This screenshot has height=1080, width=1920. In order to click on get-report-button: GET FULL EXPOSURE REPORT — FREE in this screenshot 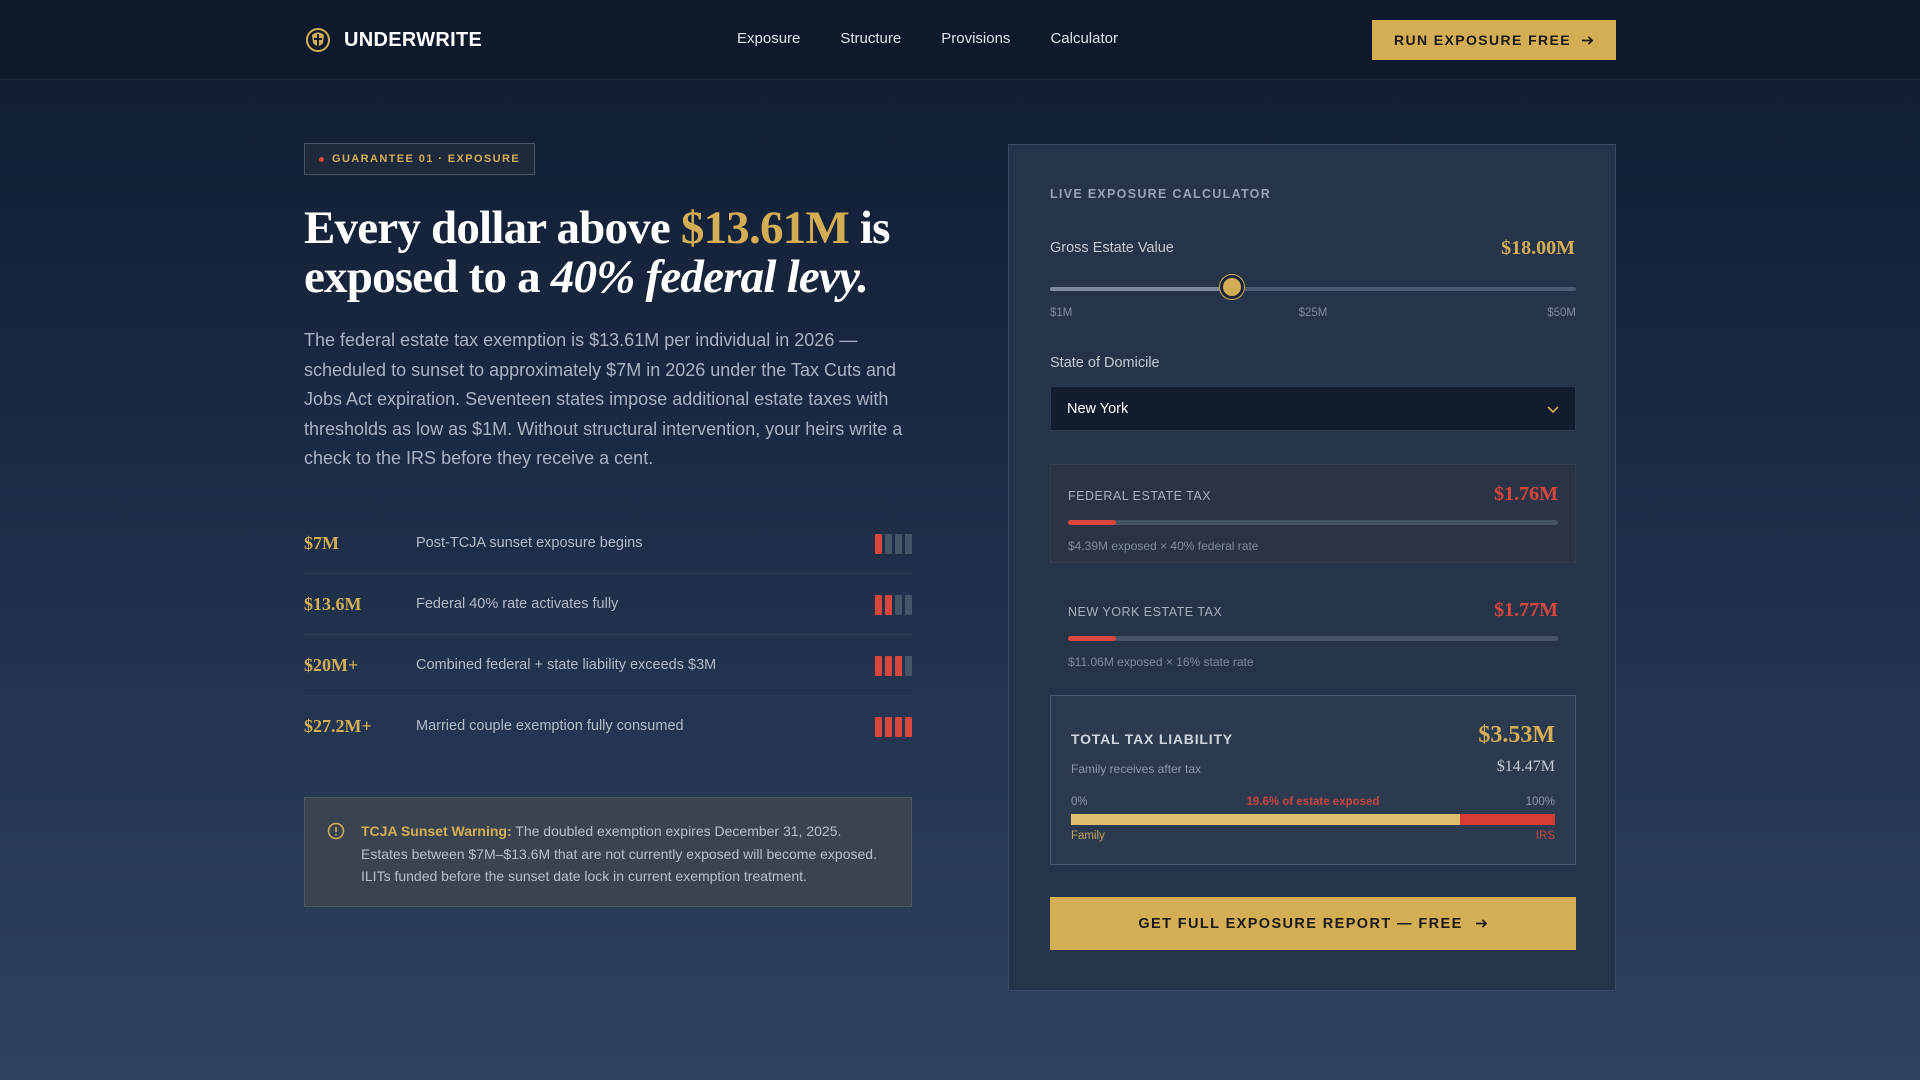, I will do `click(1313, 923)`.